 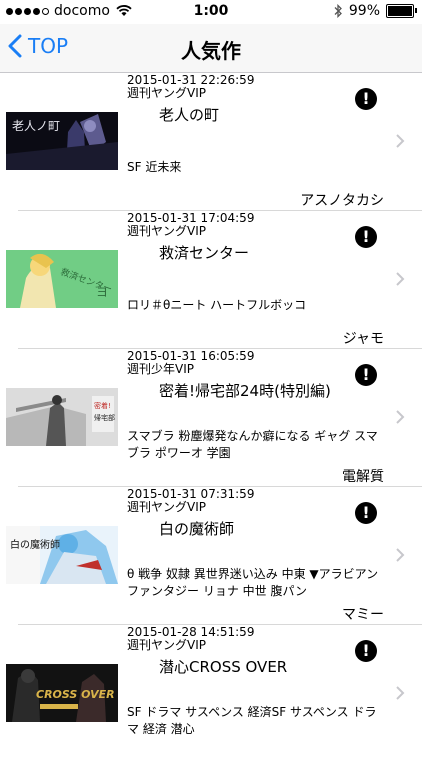 What do you see at coordinates (364, 11) in the screenshot?
I see `battery-percent: 99%` at bounding box center [364, 11].